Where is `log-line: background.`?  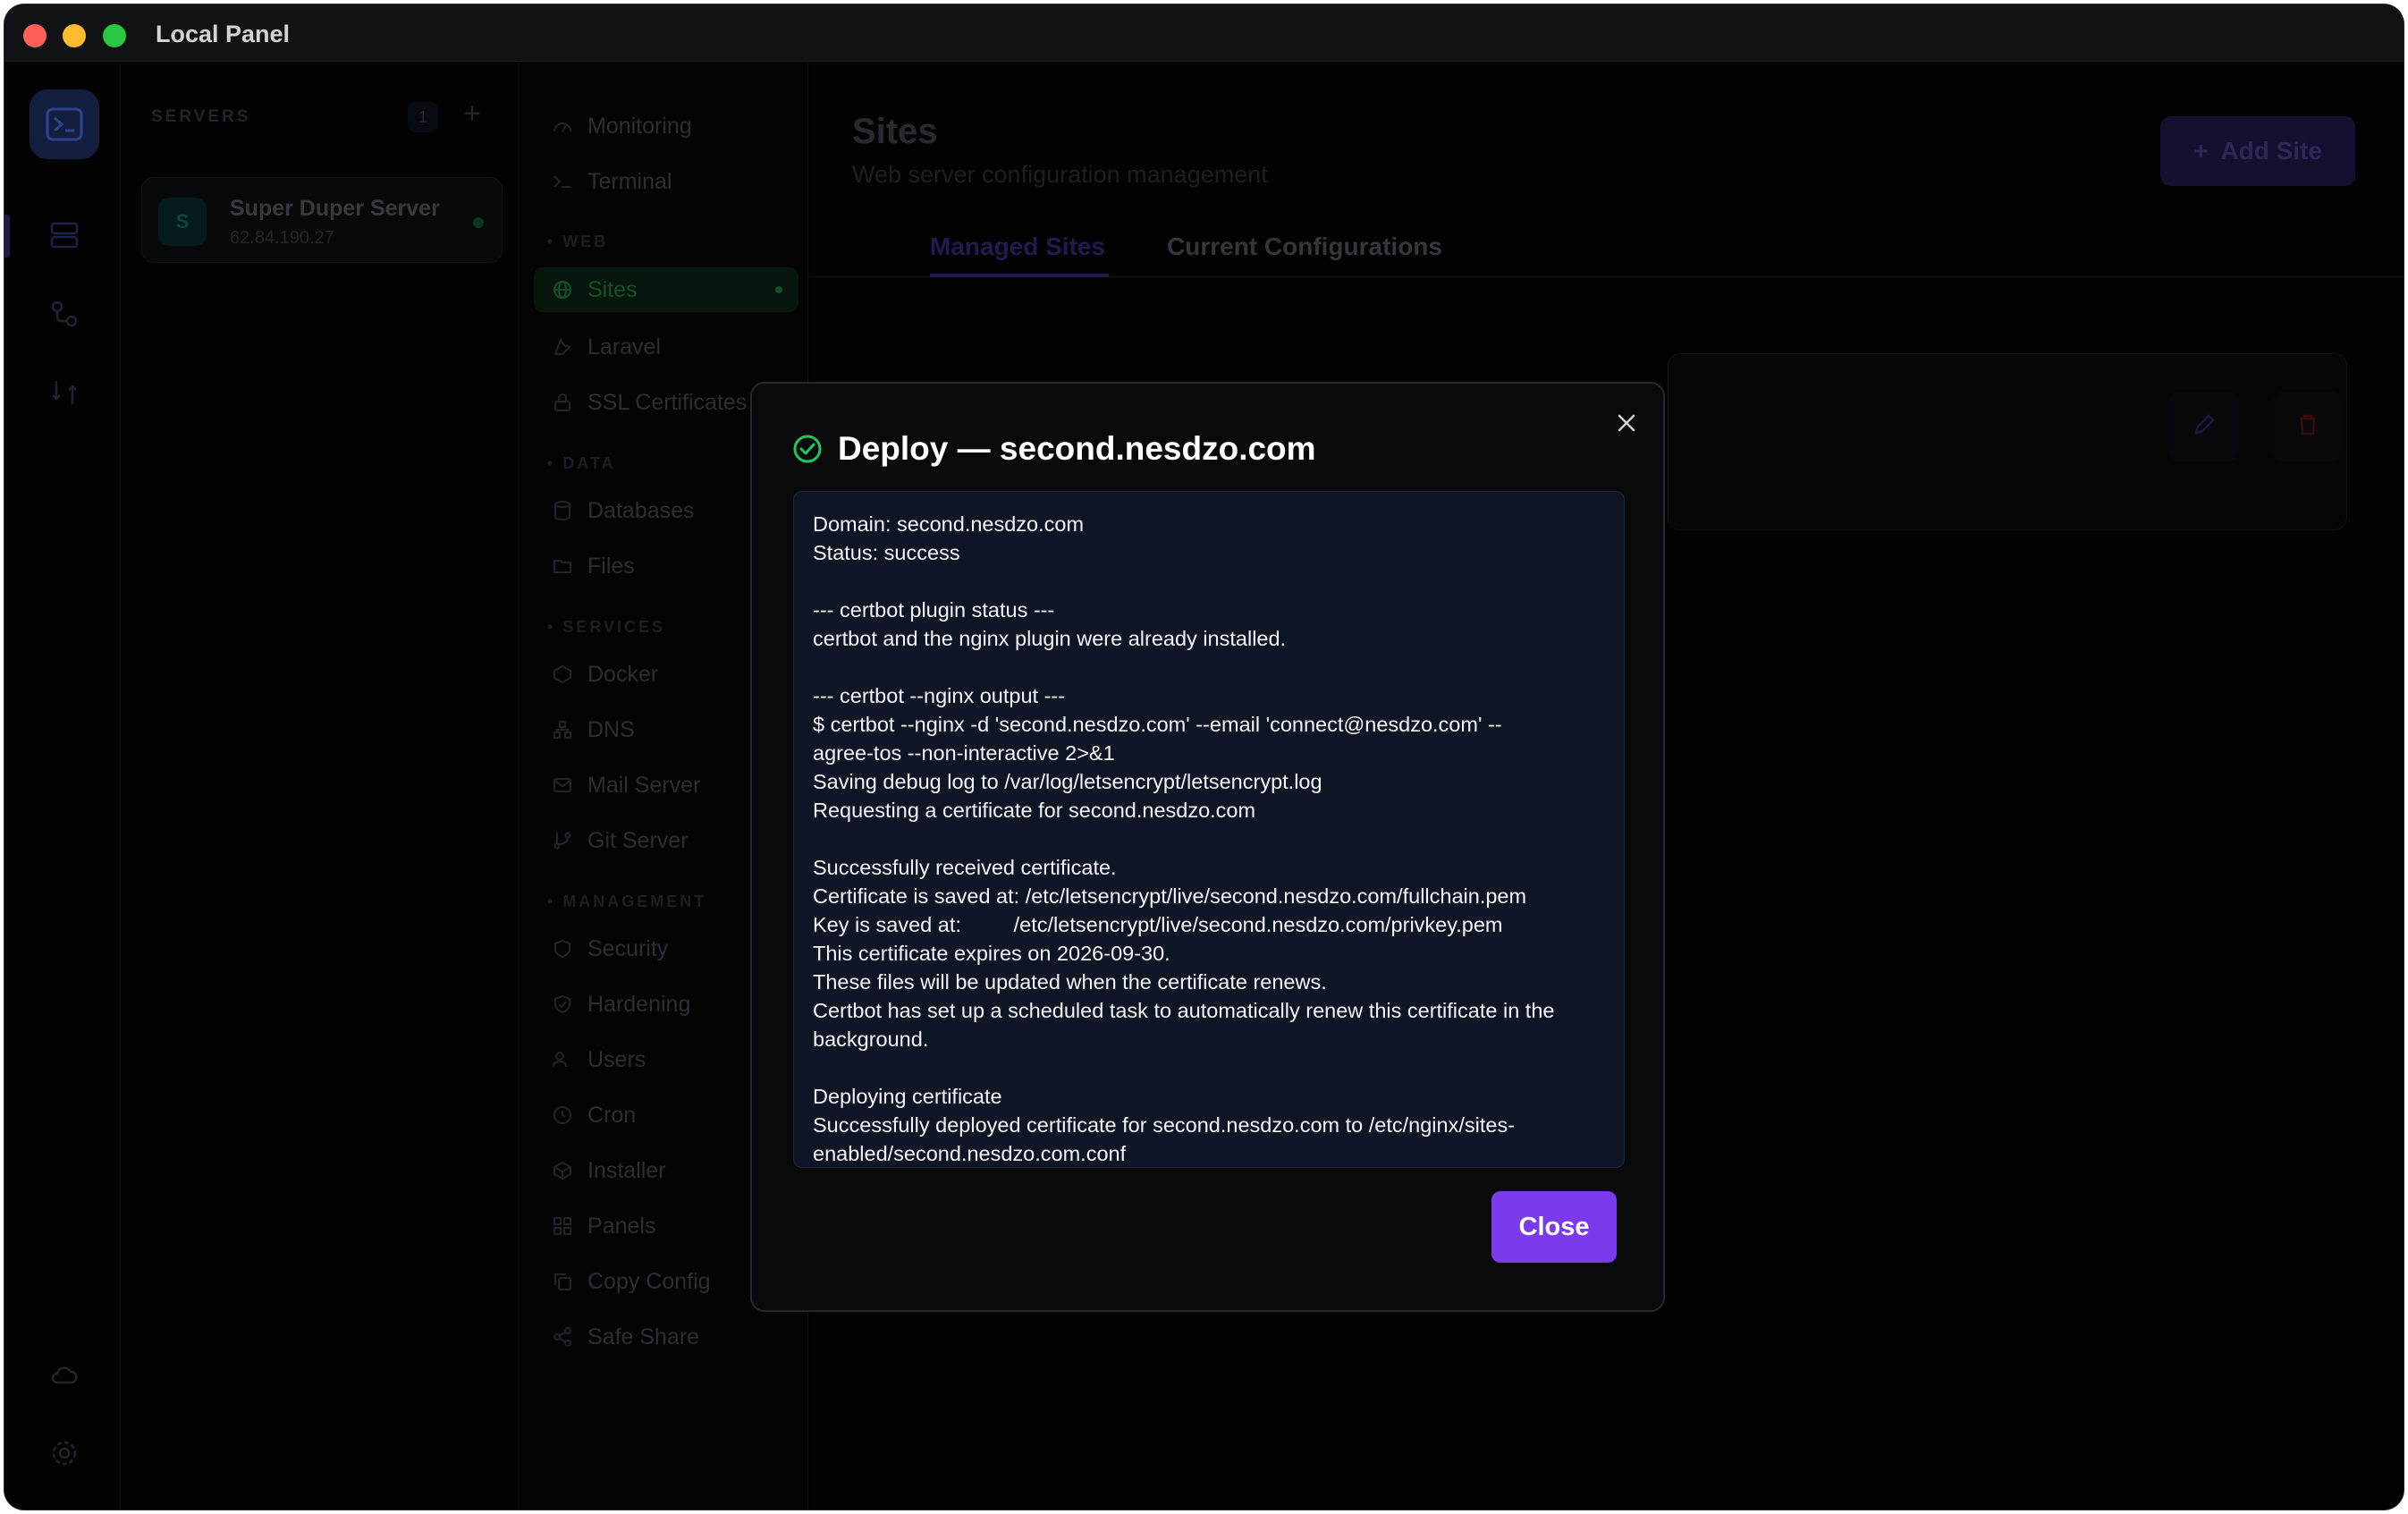
log-line: background. is located at coordinates (871, 1039).